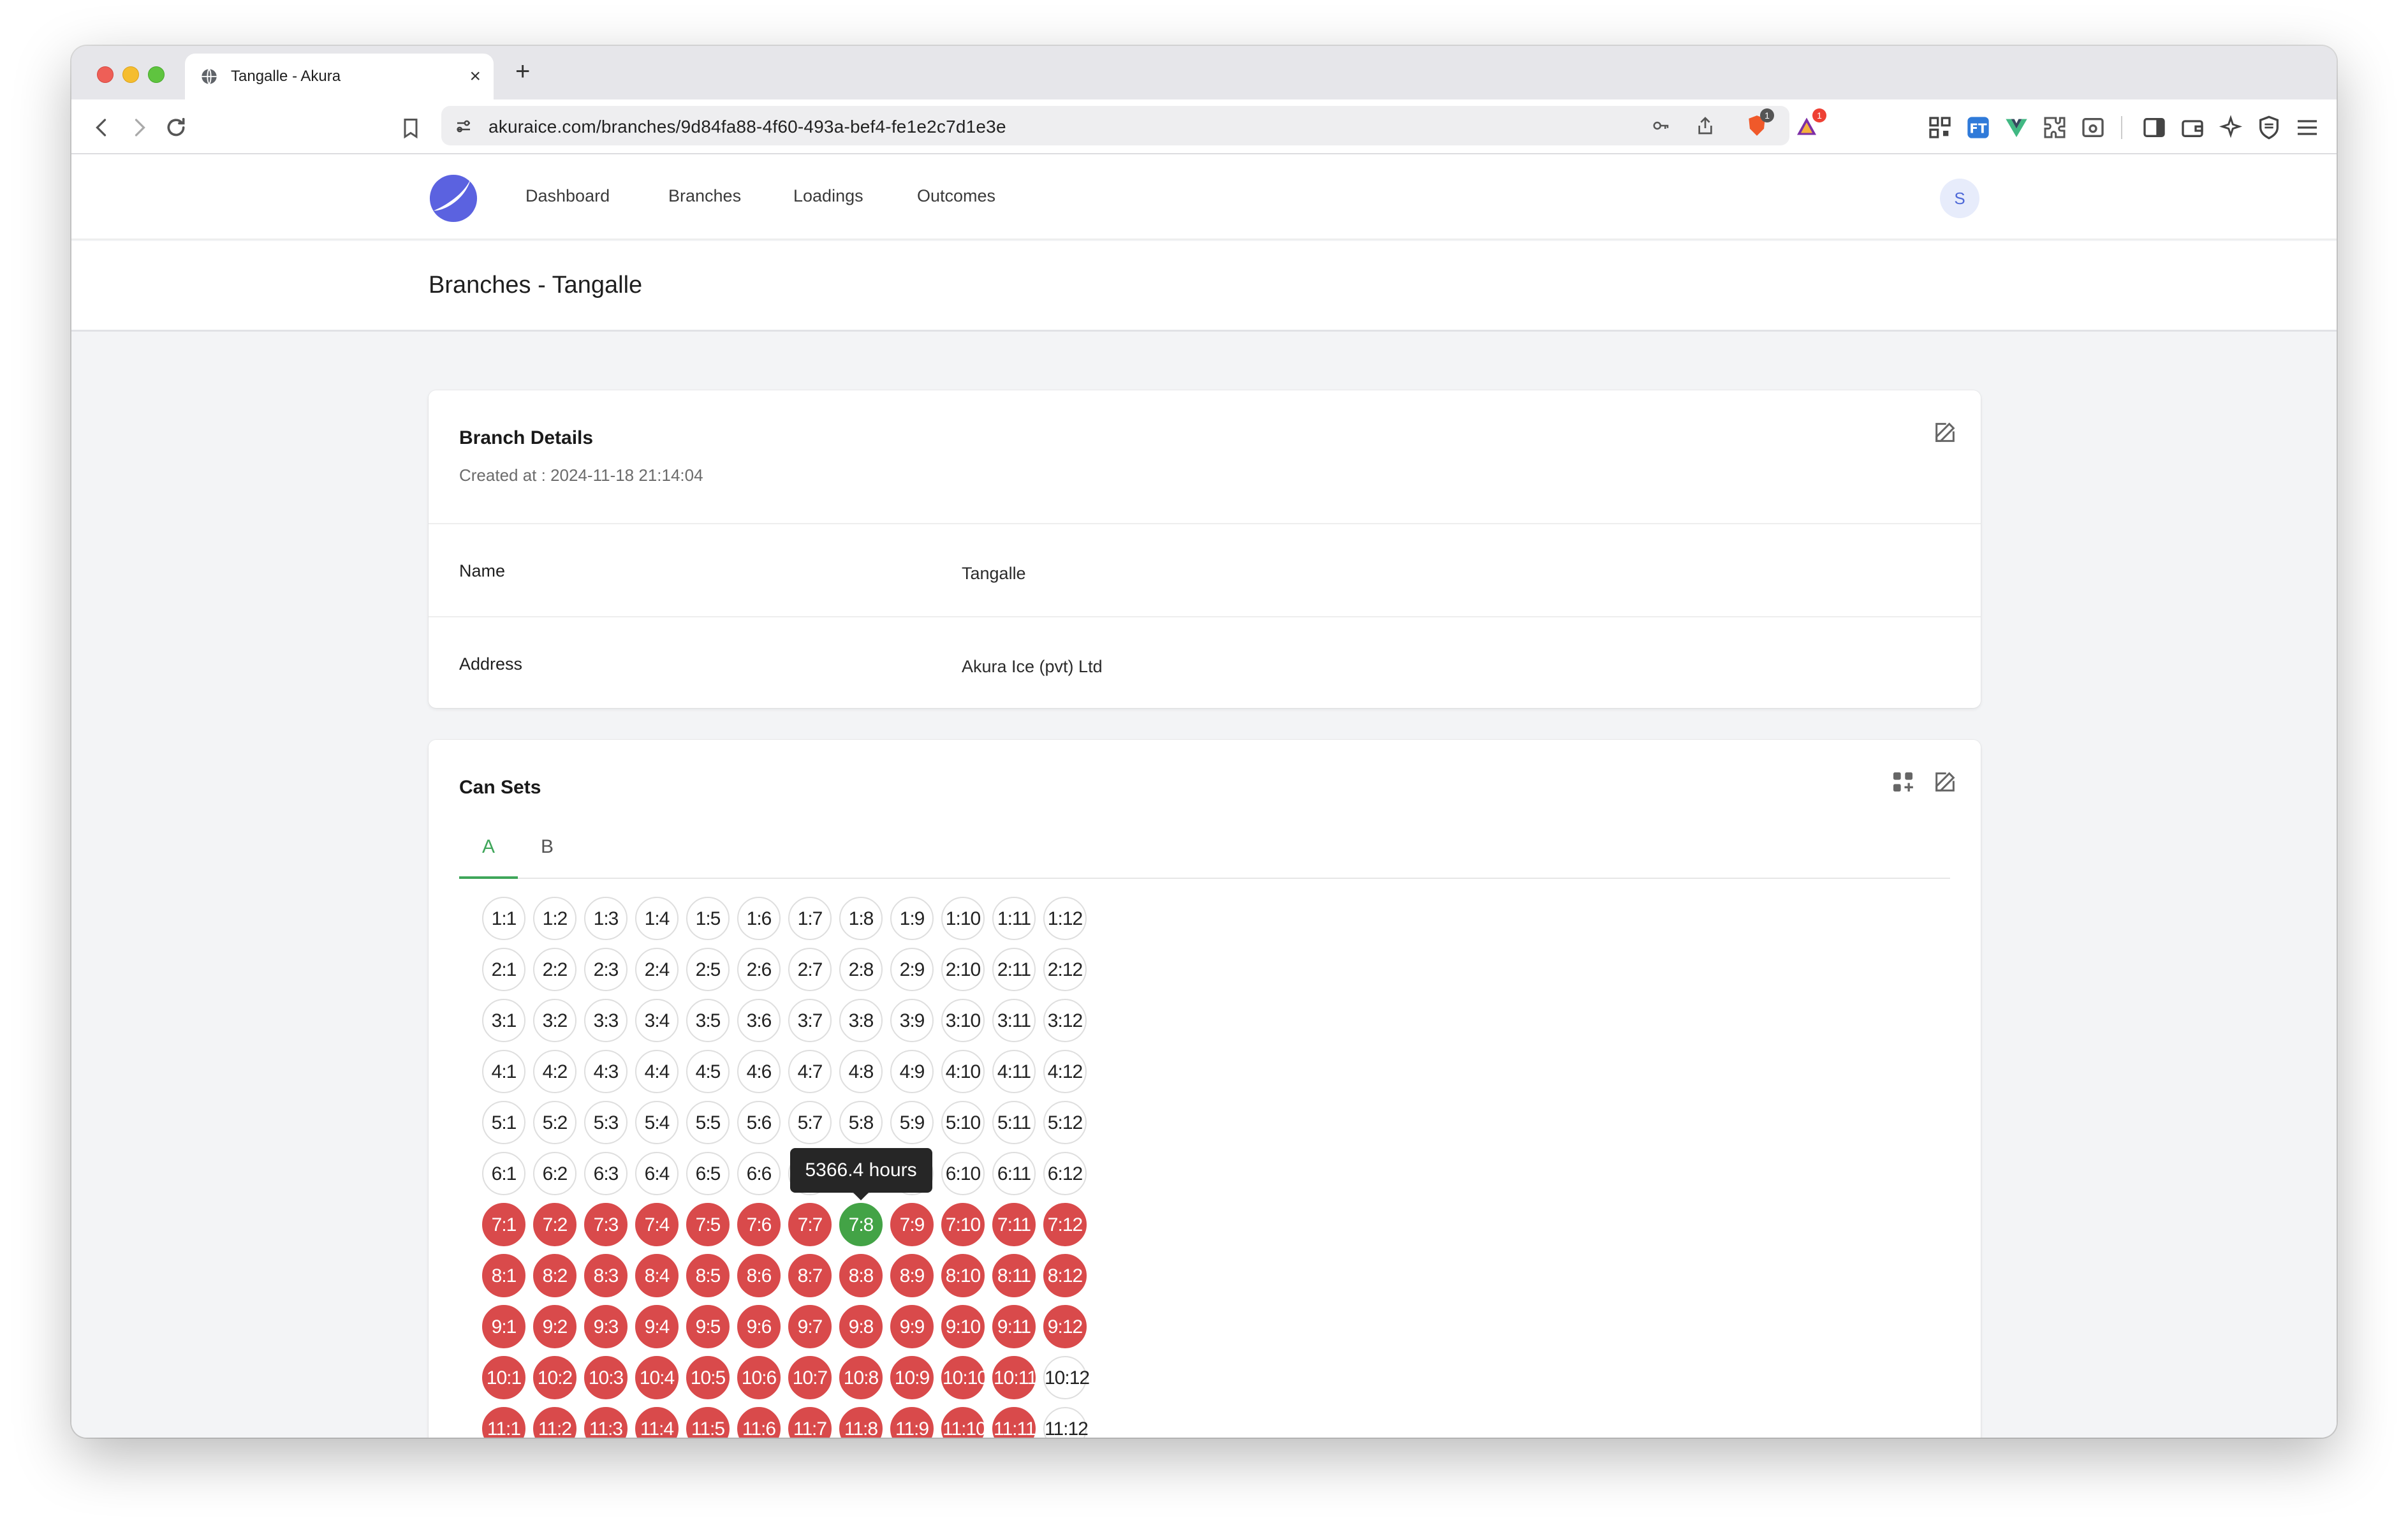 Image resolution: width=2408 pixels, height=1532 pixels. Describe the element at coordinates (810, 918) in the screenshot. I see `can-1-7: 1:7` at that location.